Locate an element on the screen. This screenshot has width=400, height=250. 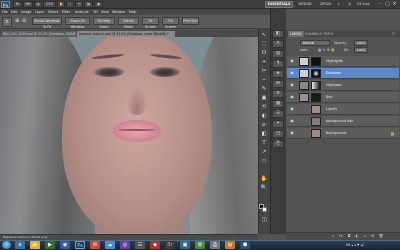
dock-styles-icon: ✦ is located at coordinates (278, 124).